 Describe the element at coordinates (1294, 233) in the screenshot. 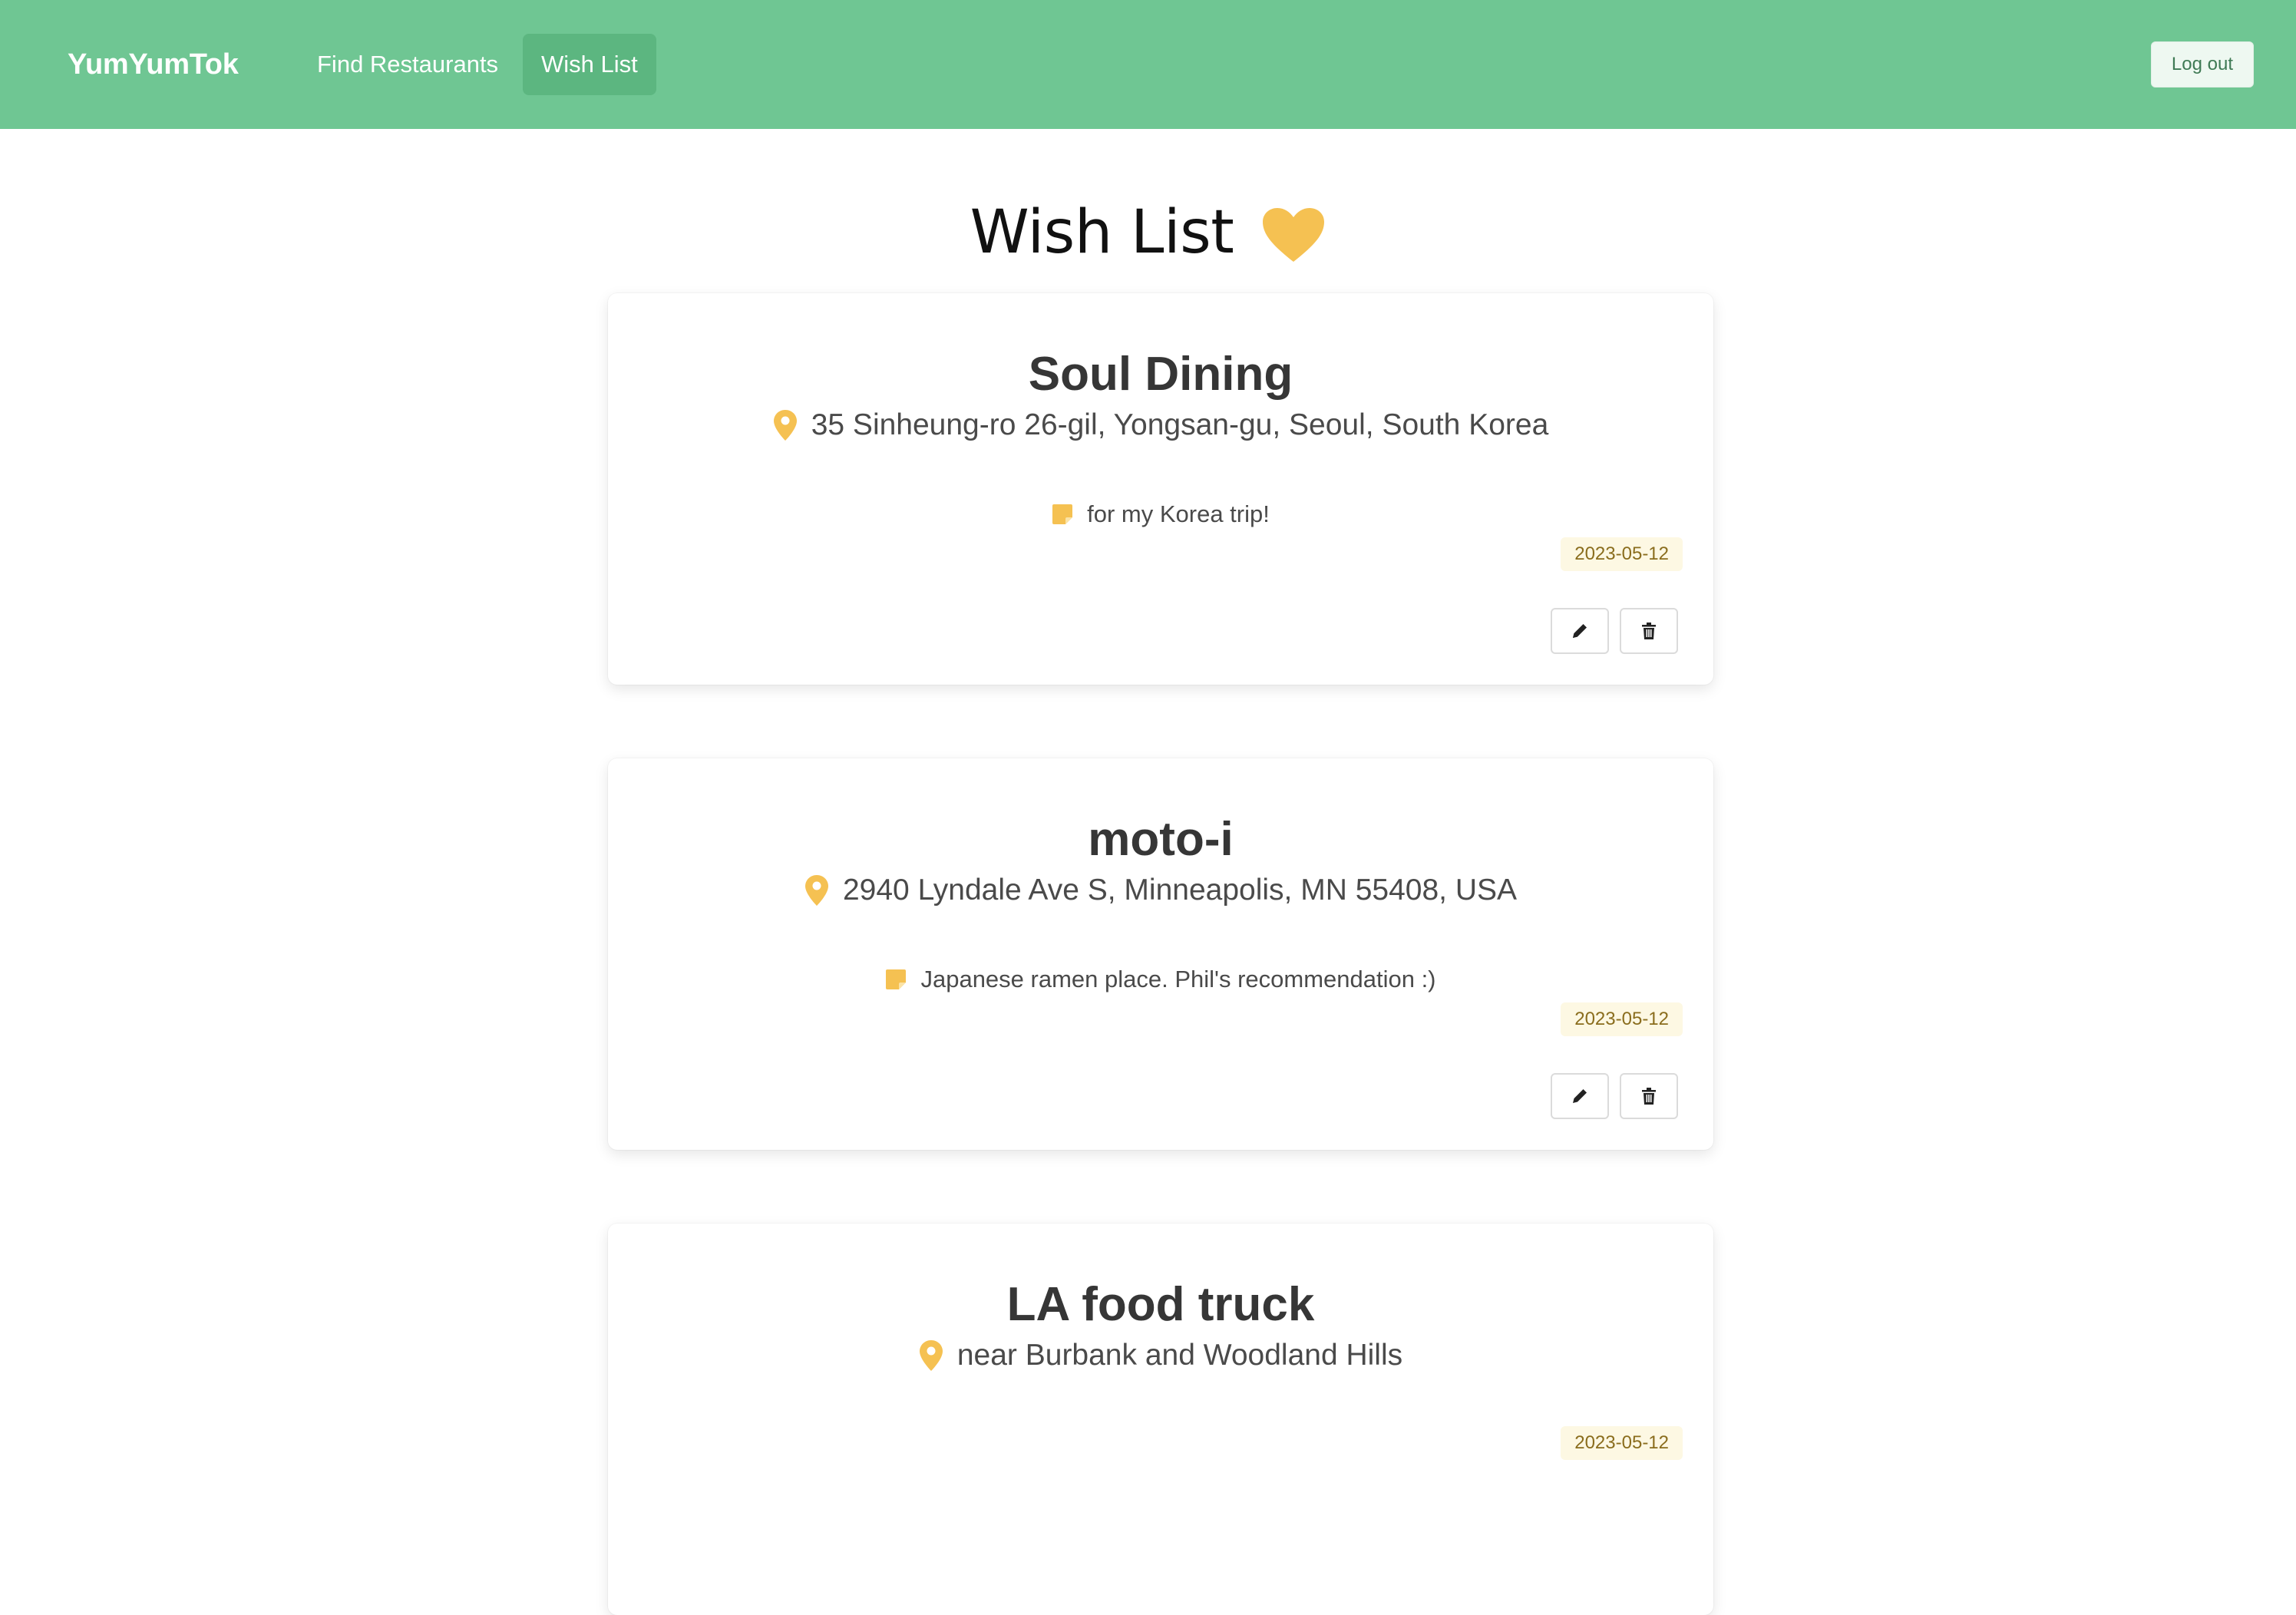

I see `heart-icon` at that location.